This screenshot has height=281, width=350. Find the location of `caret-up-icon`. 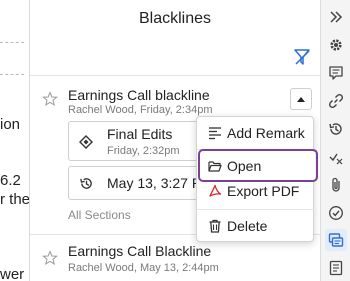

caret-up-icon is located at coordinates (301, 99).